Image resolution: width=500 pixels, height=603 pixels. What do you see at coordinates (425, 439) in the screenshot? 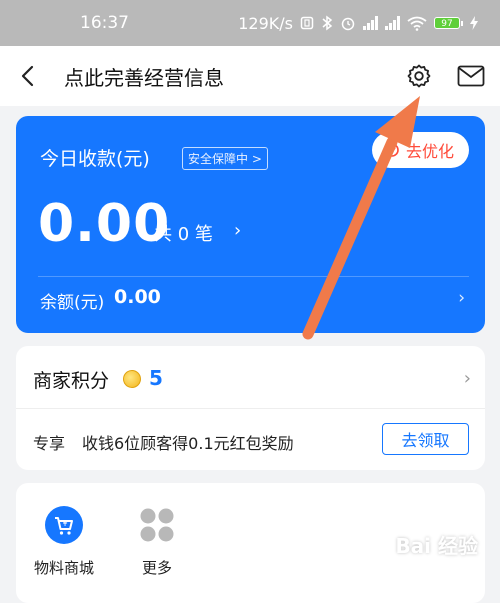
I see `claim-button: 去领取` at bounding box center [425, 439].